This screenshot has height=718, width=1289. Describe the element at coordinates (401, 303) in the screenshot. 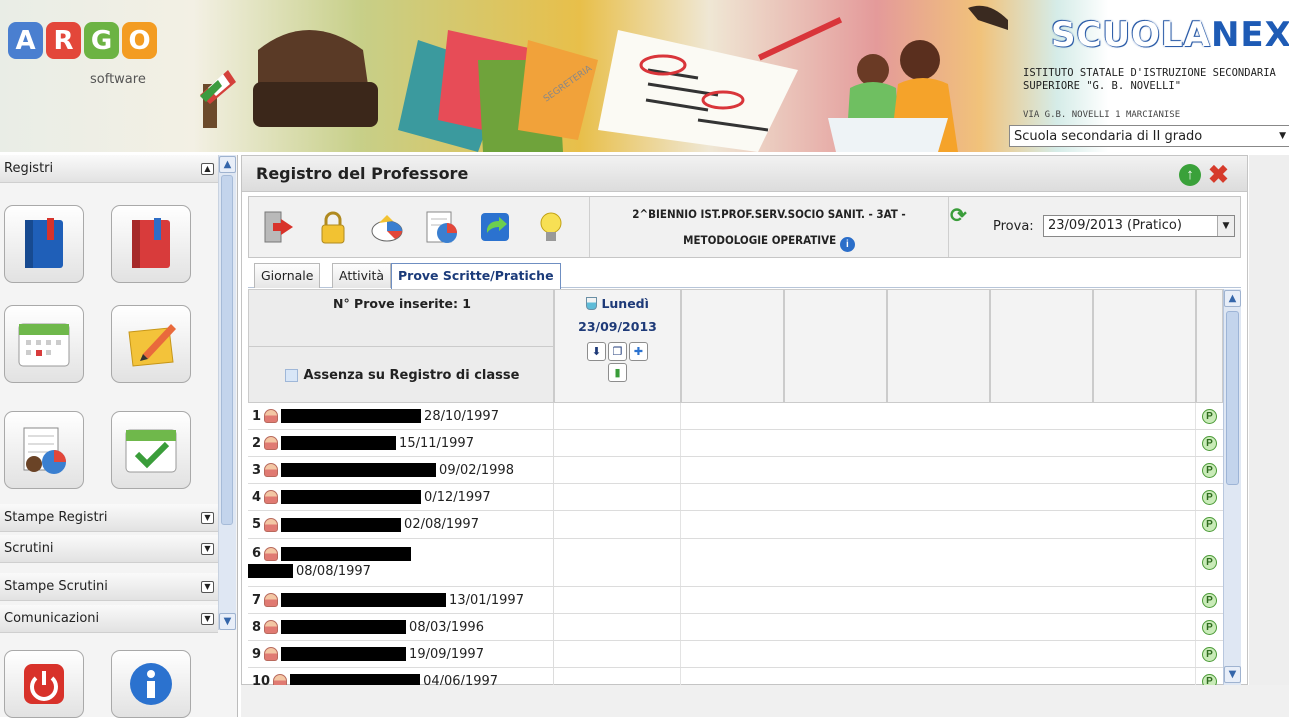

I see `prove-count: N° Prove inserite: 1` at that location.